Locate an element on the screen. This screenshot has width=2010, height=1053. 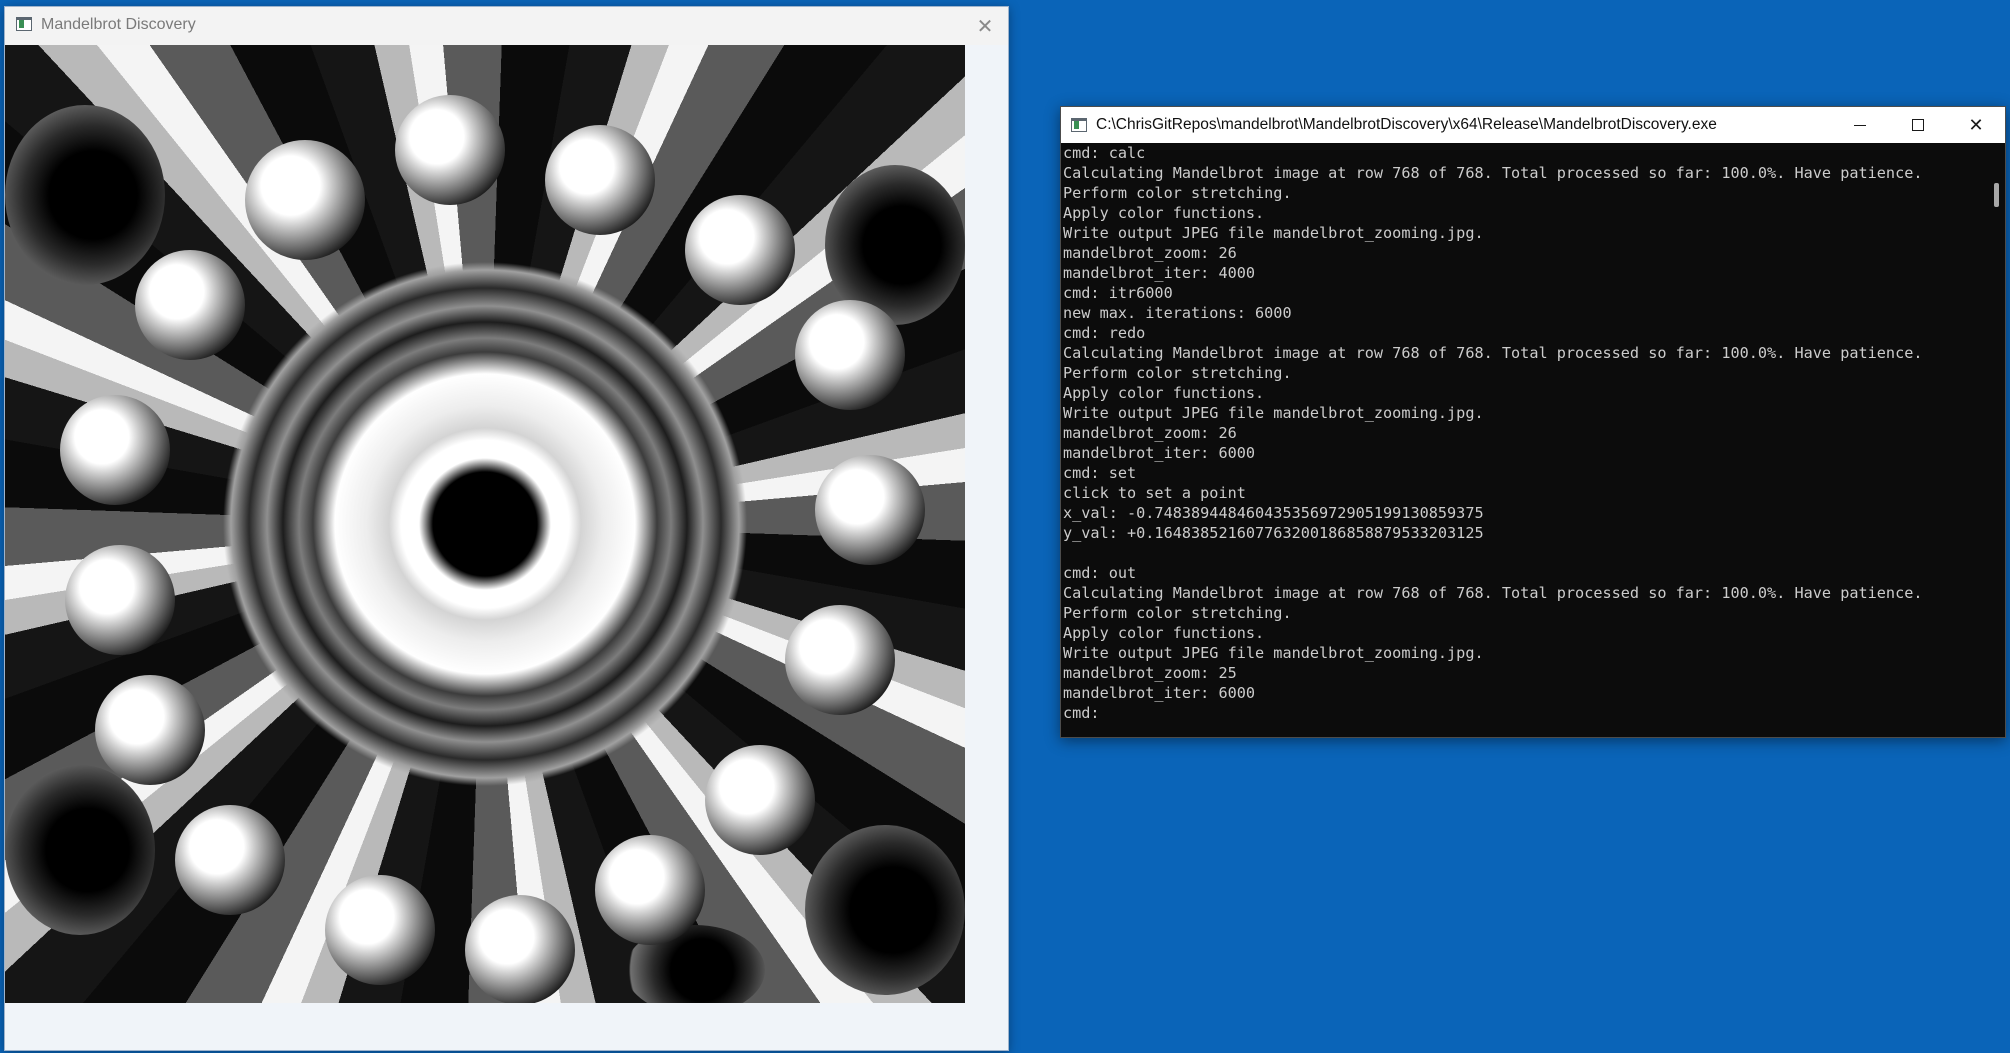
mandelbrot-window-title: Mandelbrot Discovery is located at coordinates (118, 24).